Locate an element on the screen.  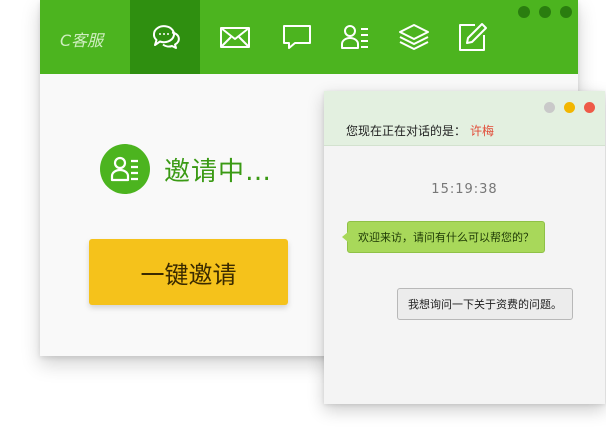
contact-card-icon is located at coordinates (125, 169).